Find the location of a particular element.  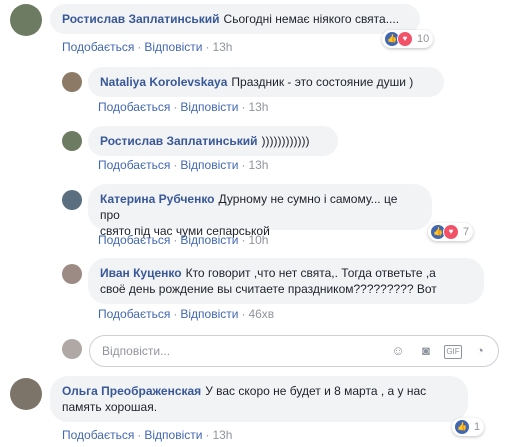

comment-text: У вас скоро не будет и 8 марта , а у нас is located at coordinates (316, 391).